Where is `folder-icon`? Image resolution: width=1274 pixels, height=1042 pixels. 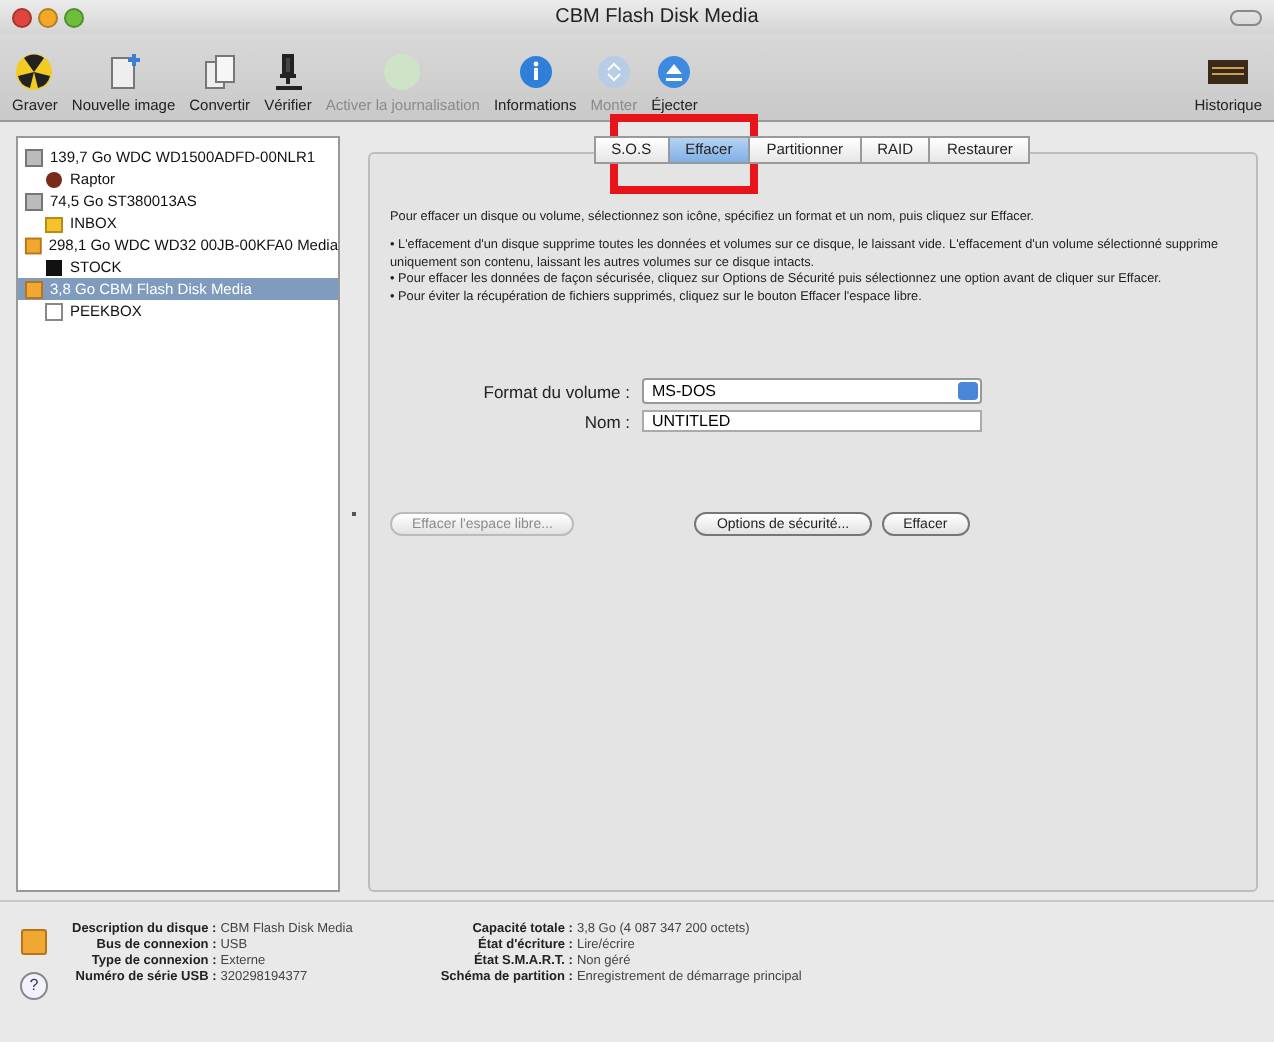
folder-icon is located at coordinates (54, 223).